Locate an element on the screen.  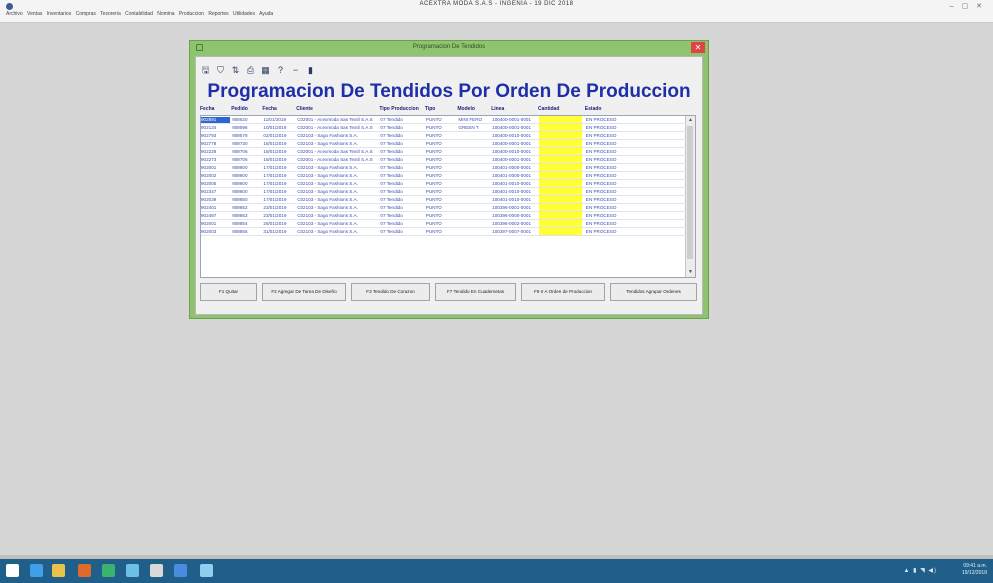
taskbar-clock: 09:41 a.m. 19/12/2018 is located at coordinates (974, 570).